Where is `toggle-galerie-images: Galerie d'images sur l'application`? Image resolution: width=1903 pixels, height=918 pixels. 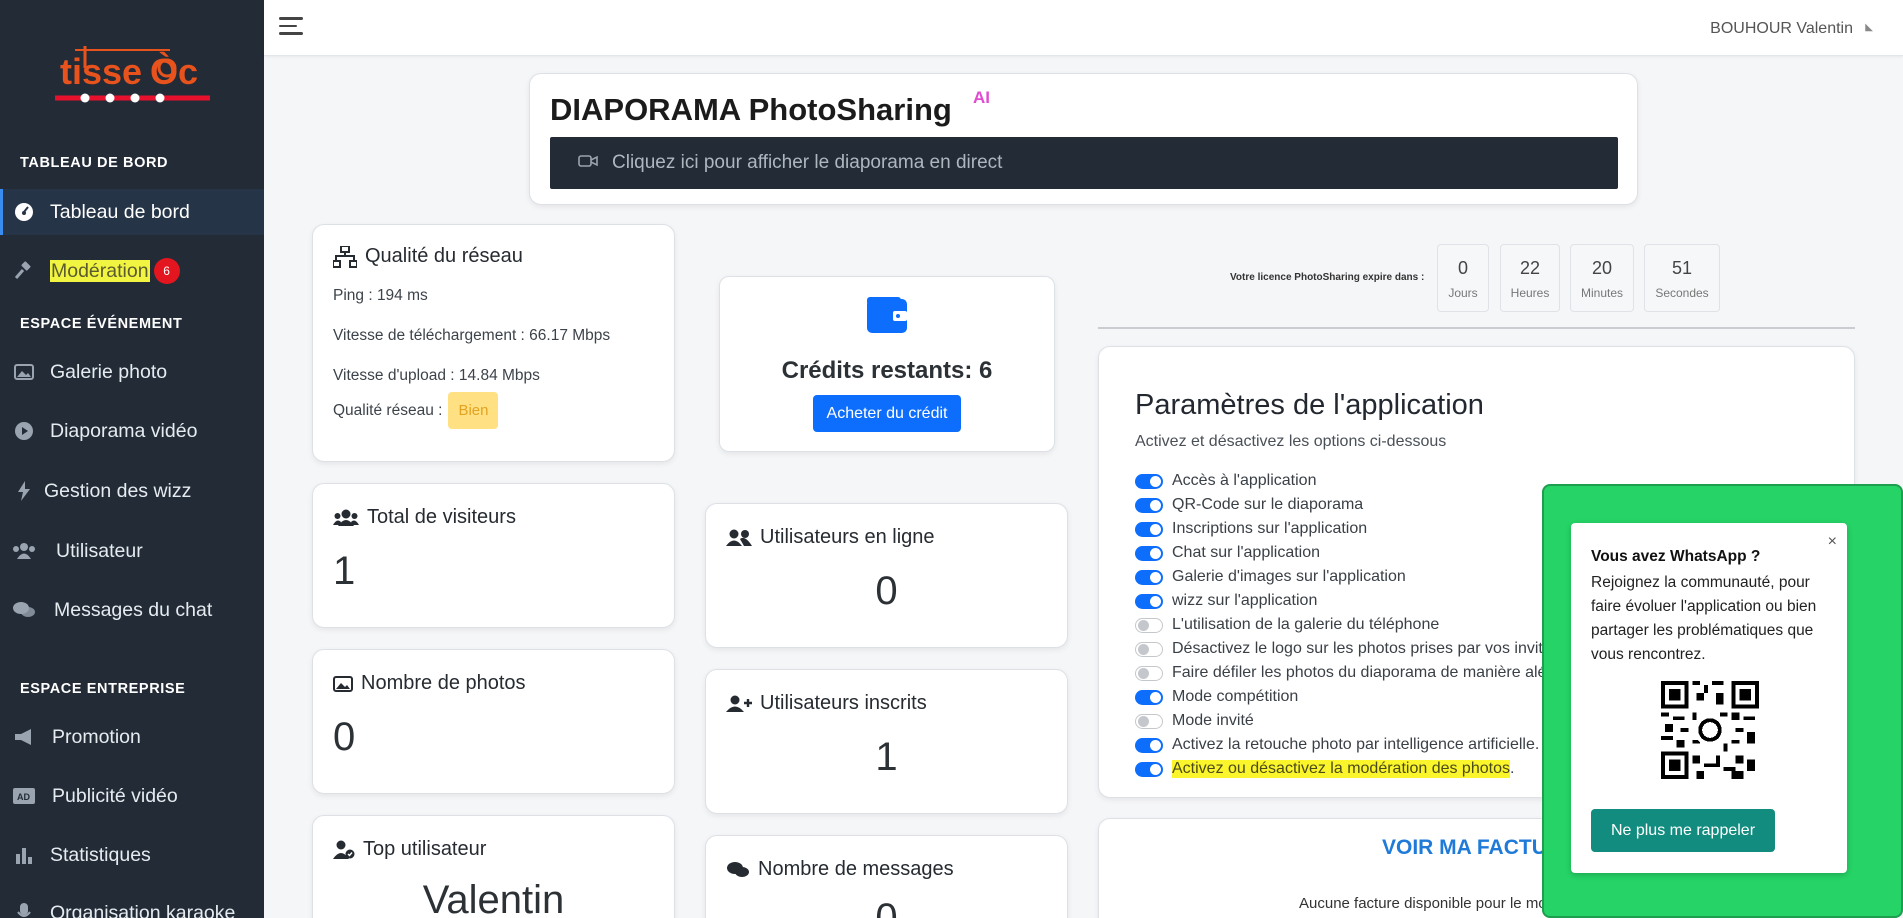 toggle-galerie-images: Galerie d'images sur l'application is located at coordinates (1270, 577).